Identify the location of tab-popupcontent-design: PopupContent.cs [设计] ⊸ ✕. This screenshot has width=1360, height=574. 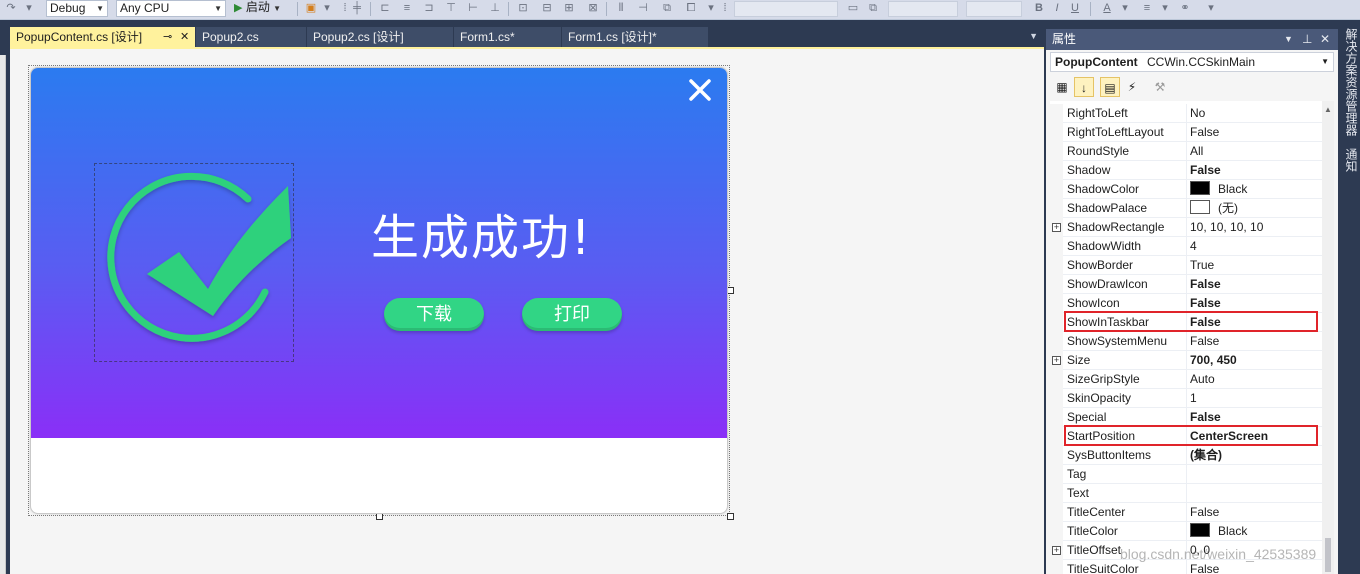
(102, 37).